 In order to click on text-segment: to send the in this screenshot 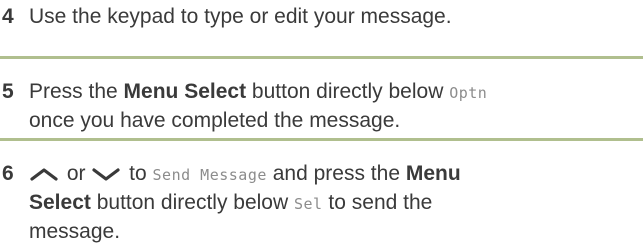, I will do `click(377, 202)`.